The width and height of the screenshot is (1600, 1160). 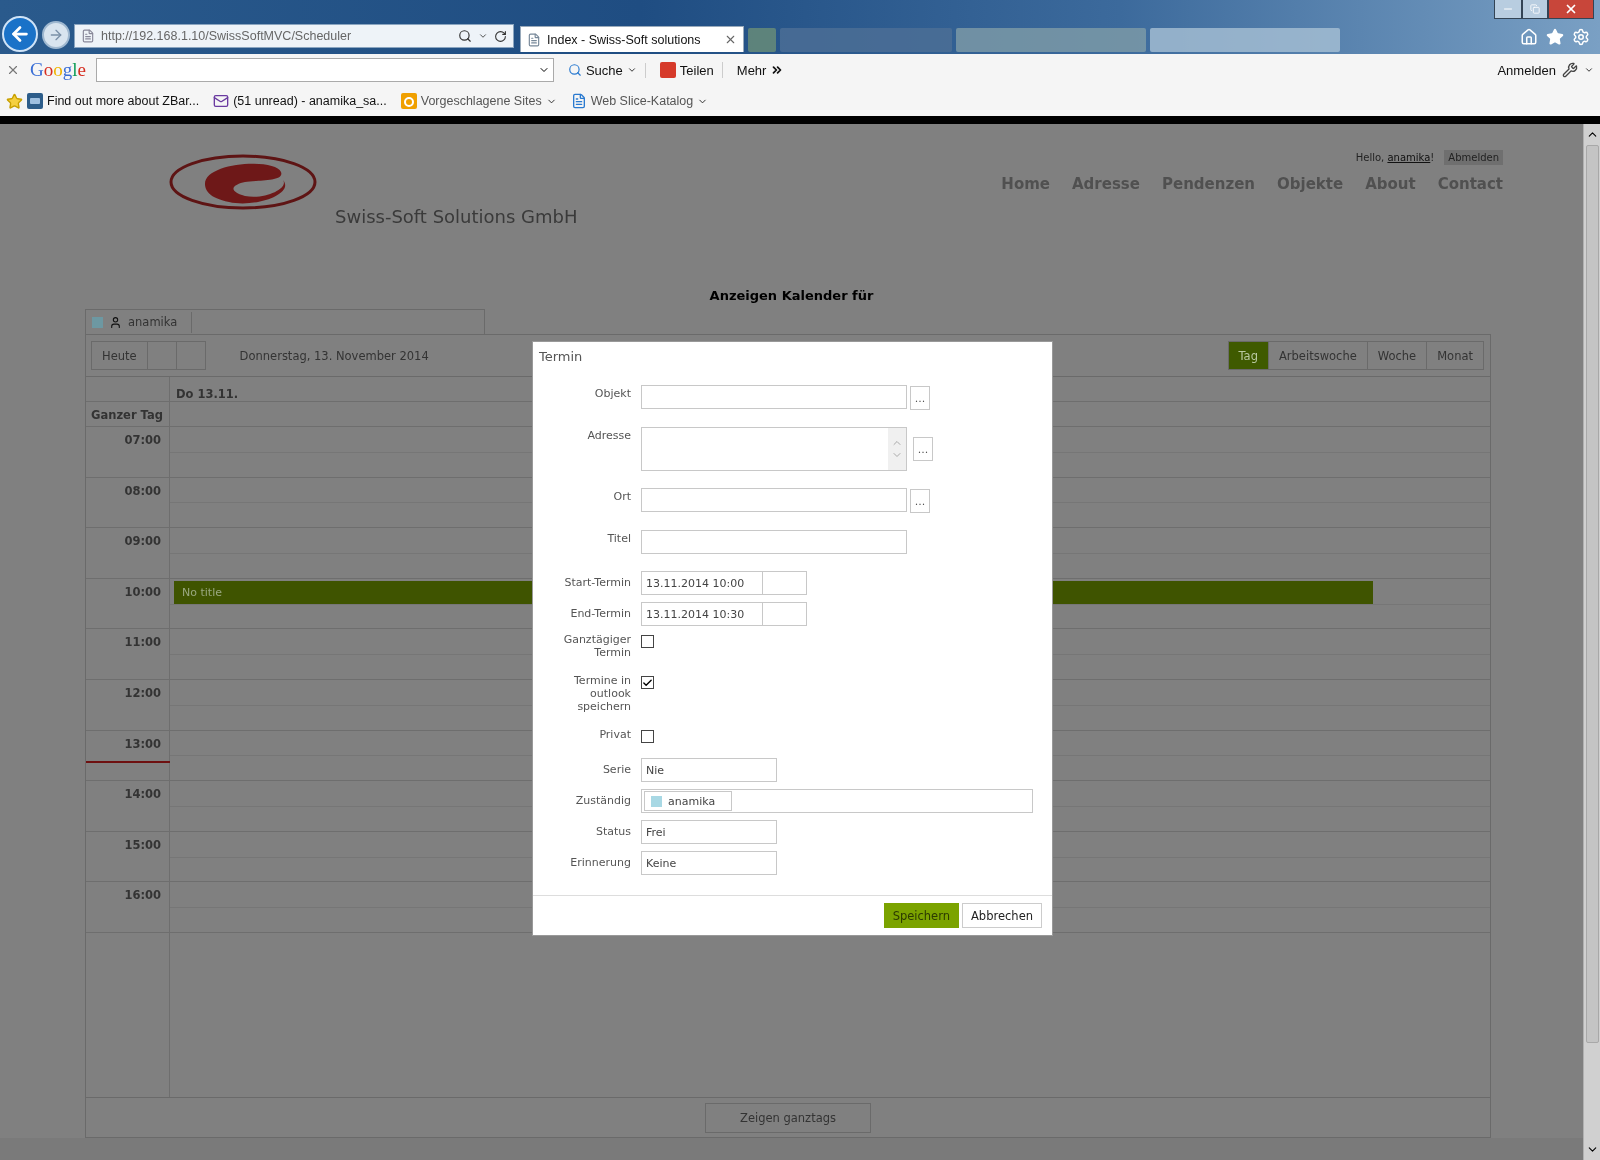 I want to click on field-label: End-Termin, so click(x=600, y=613).